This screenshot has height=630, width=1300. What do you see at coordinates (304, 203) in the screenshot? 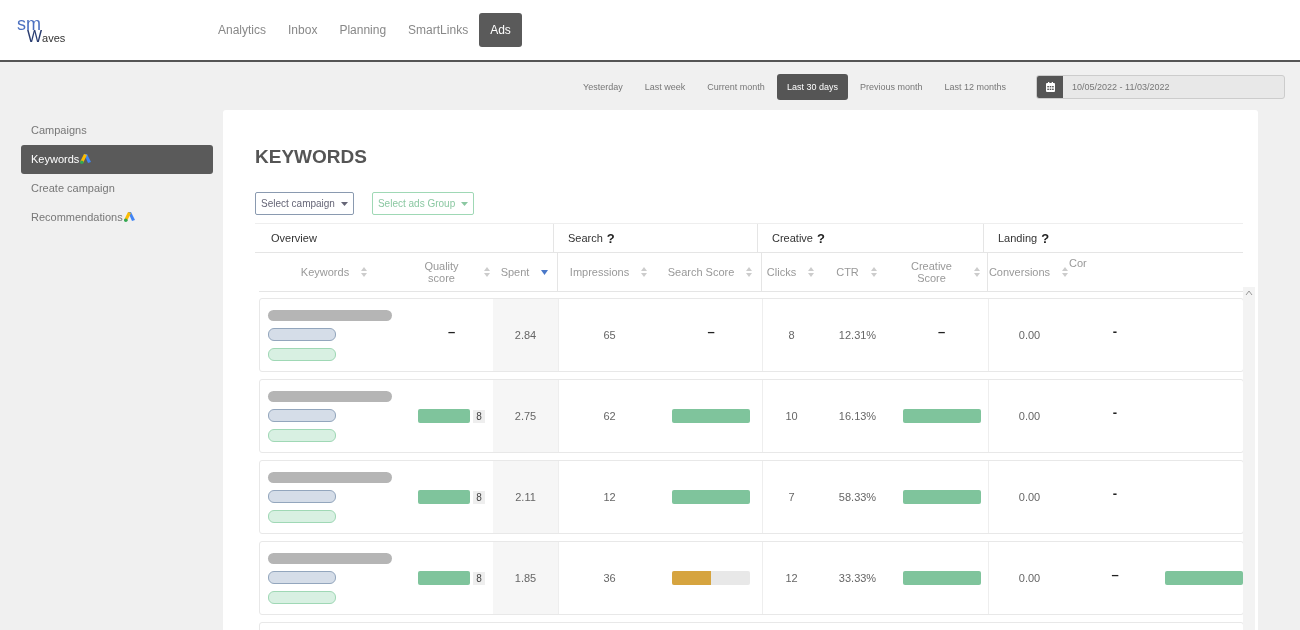
I see `dropdown: Select campaign` at bounding box center [304, 203].